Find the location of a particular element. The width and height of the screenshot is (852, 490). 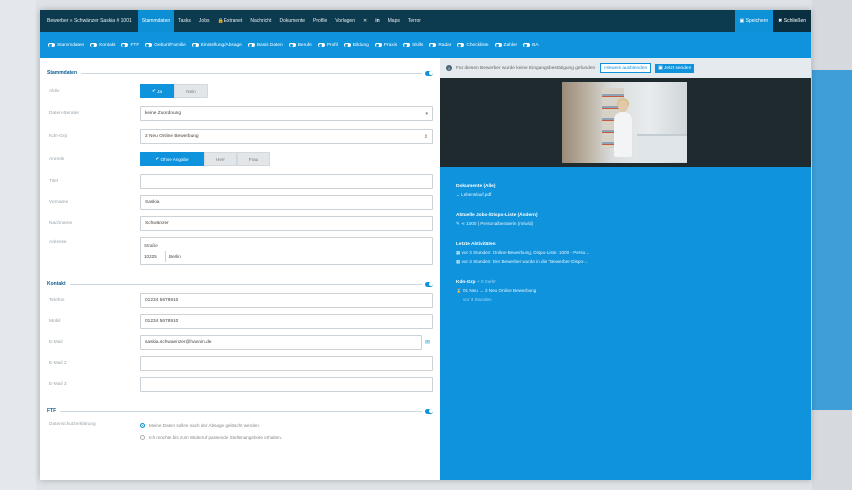

linkedin-icon: in is located at coordinates (377, 21).